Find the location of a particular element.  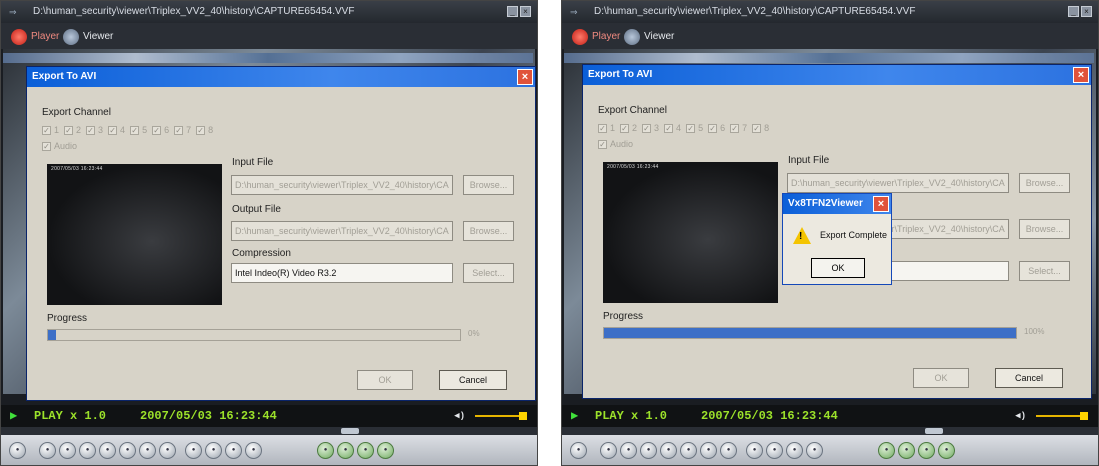

checkbox-icon: ✓ is located at coordinates (201, 130).